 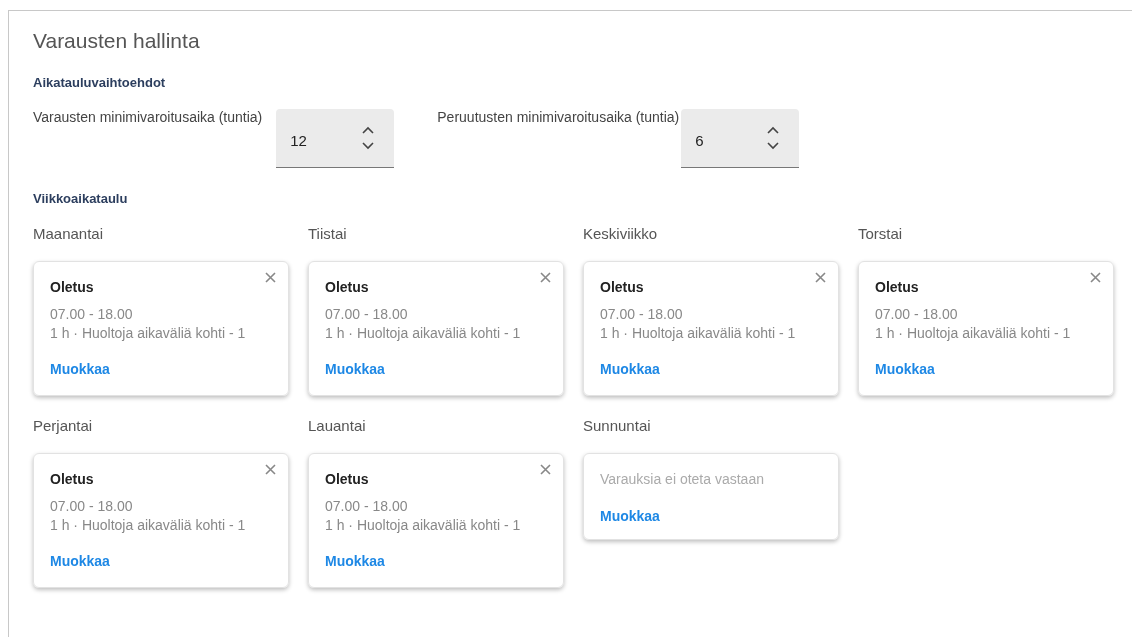 I want to click on day-label: Lauantai, so click(x=337, y=425).